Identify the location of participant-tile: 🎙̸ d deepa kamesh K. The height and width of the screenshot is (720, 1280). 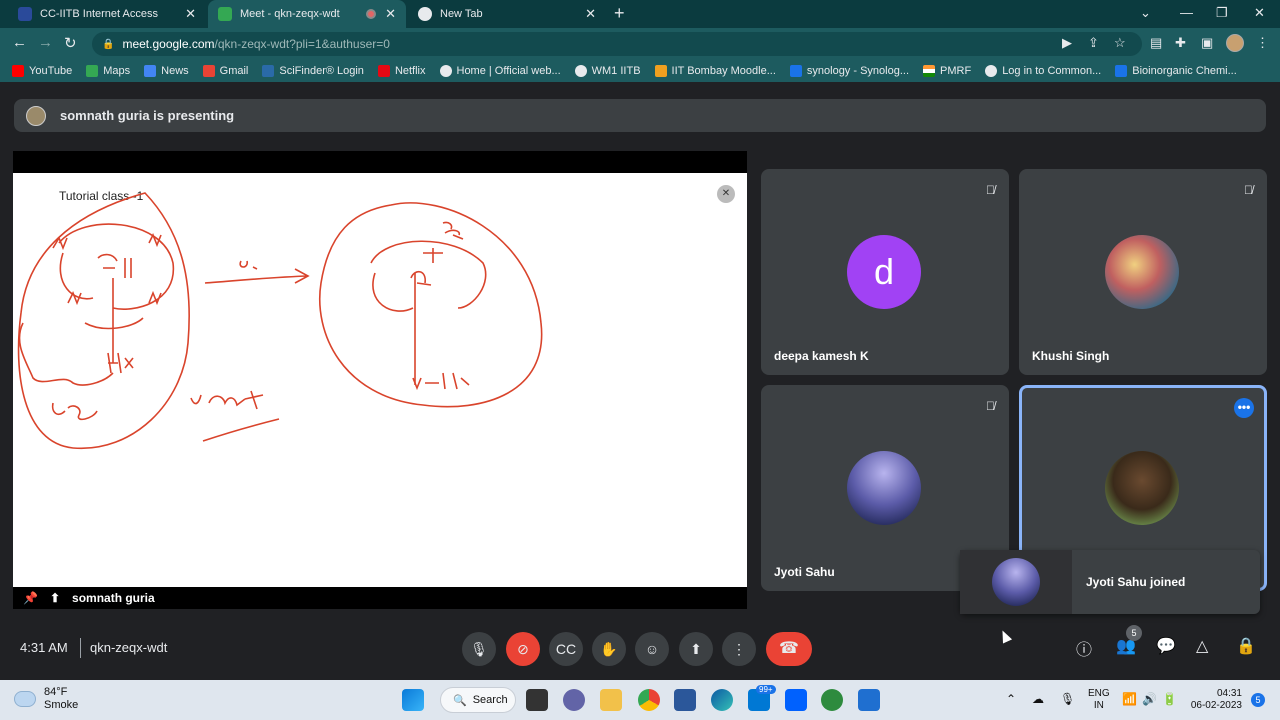
(885, 272).